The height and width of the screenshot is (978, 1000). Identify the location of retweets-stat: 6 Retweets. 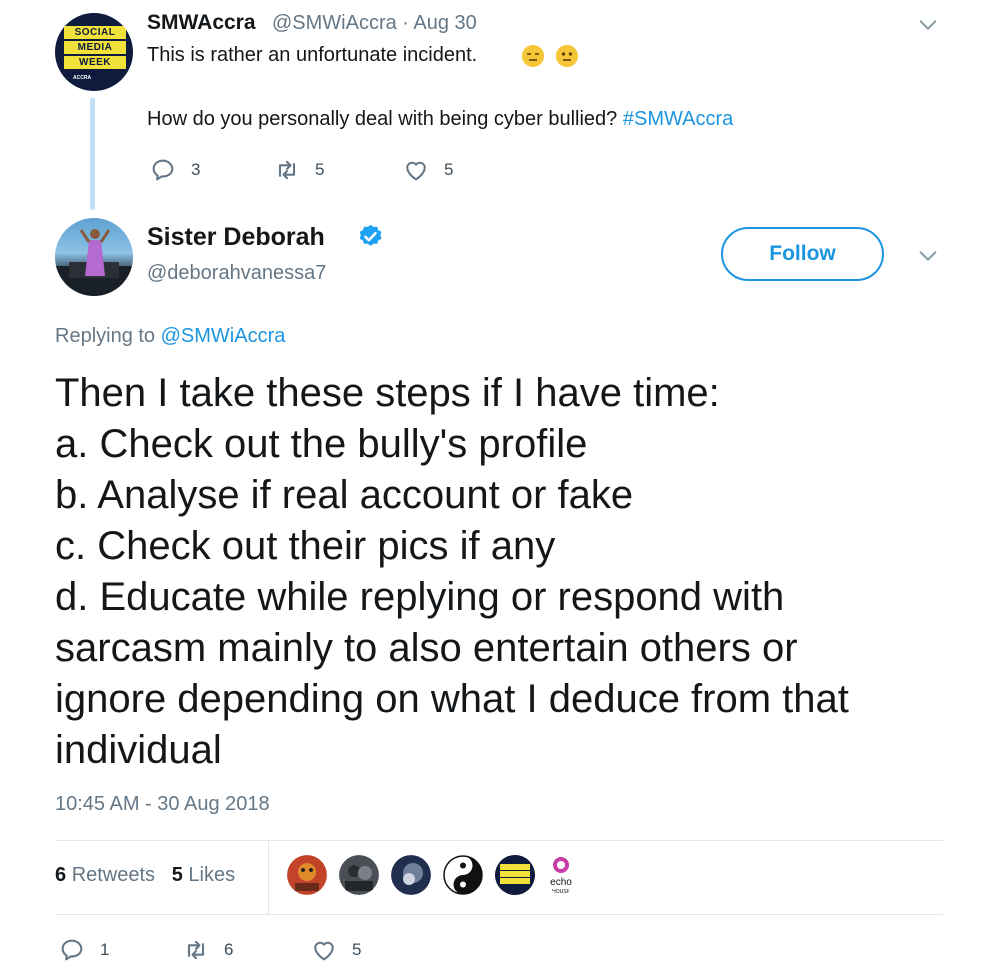
(105, 875).